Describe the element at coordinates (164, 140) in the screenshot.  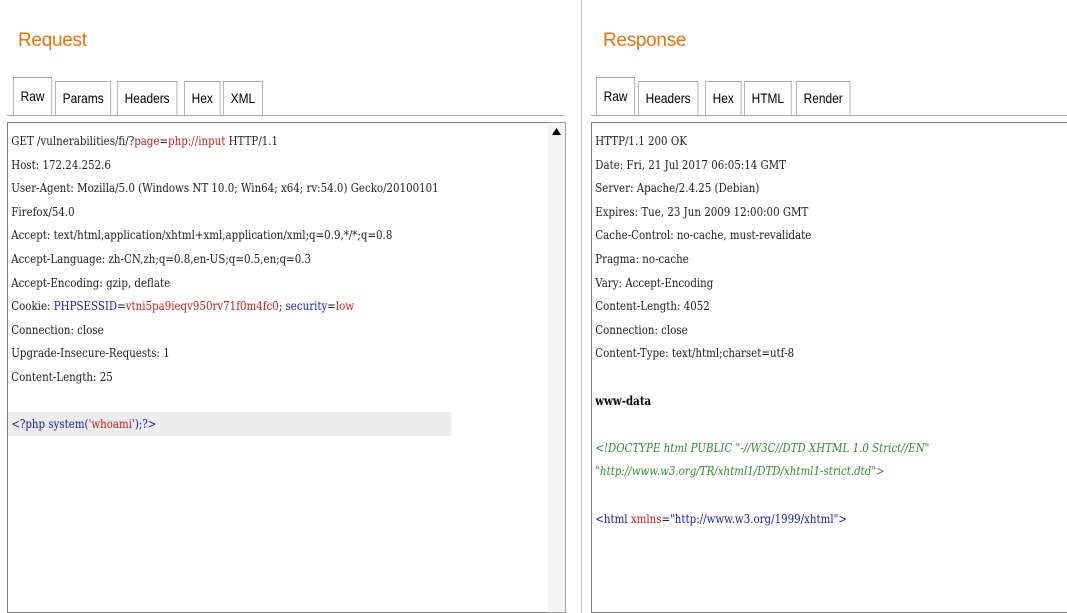
I see `param-equals: =` at that location.